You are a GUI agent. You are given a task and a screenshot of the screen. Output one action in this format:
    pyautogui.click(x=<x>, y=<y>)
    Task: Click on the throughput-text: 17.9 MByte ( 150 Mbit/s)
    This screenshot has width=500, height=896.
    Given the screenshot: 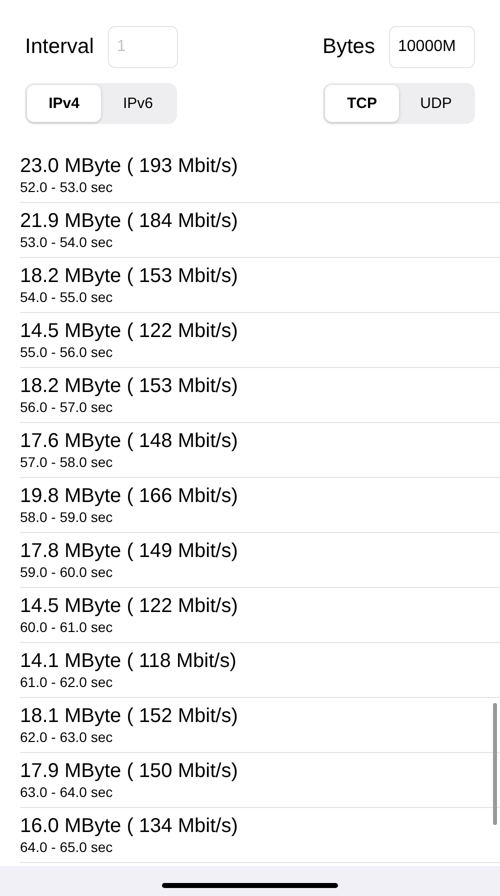 What is the action you would take?
    pyautogui.click(x=129, y=771)
    